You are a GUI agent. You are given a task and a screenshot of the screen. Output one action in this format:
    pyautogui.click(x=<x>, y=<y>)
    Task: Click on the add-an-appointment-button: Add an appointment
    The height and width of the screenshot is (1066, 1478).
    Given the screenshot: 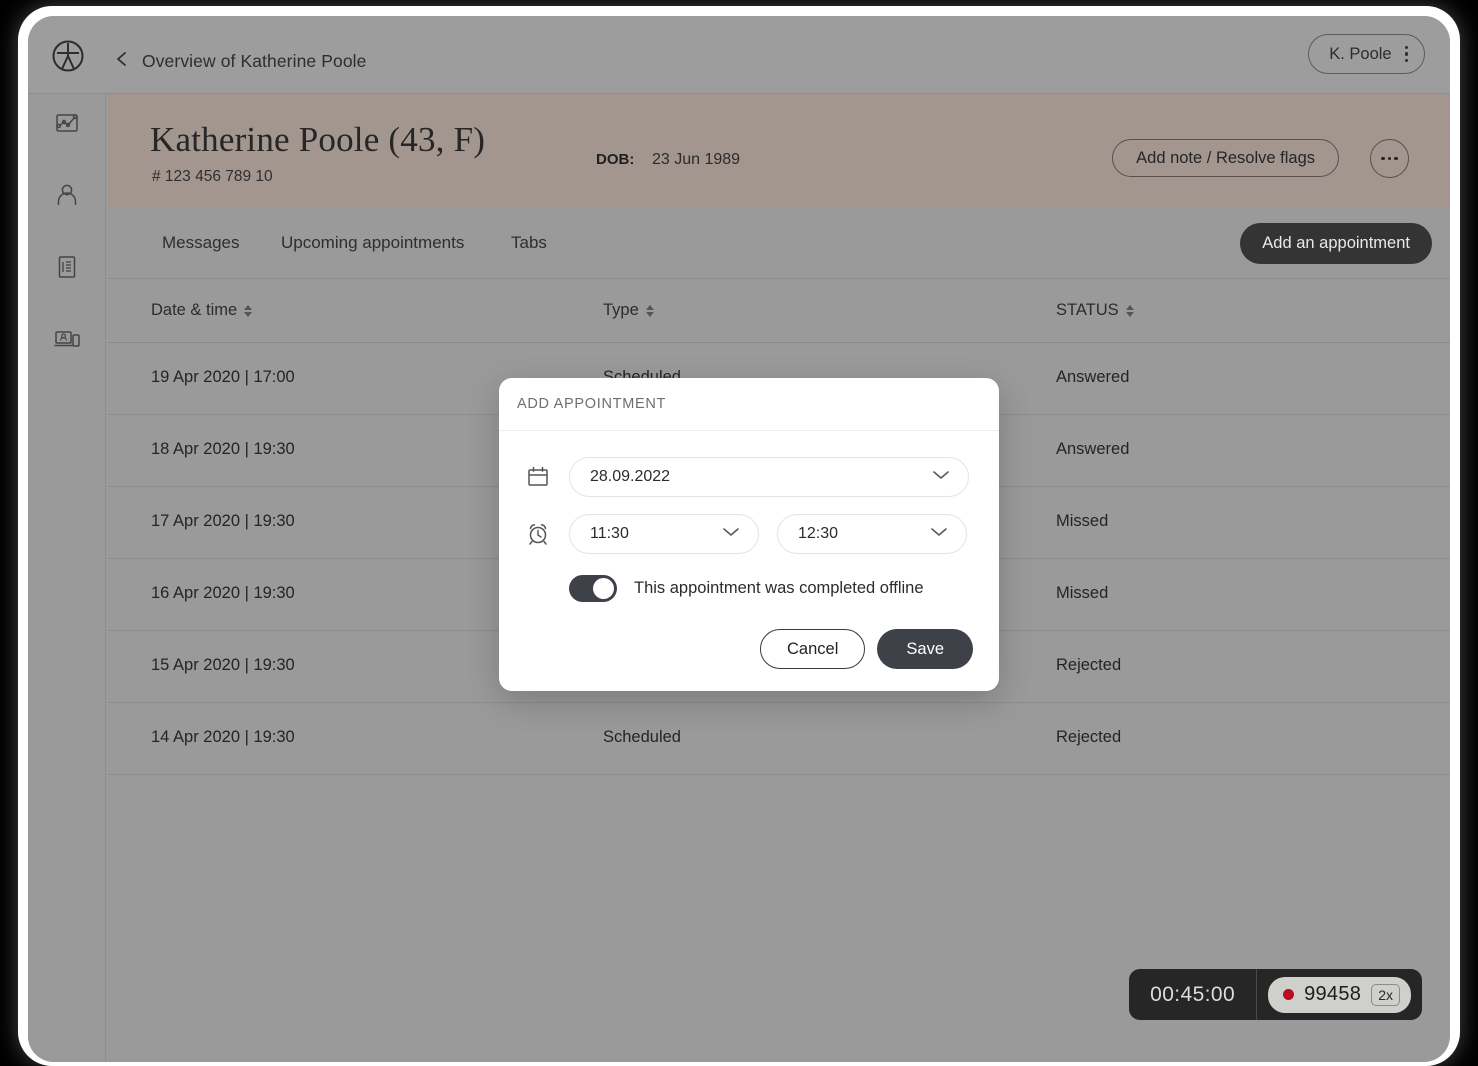 What is the action you would take?
    pyautogui.click(x=1336, y=243)
    